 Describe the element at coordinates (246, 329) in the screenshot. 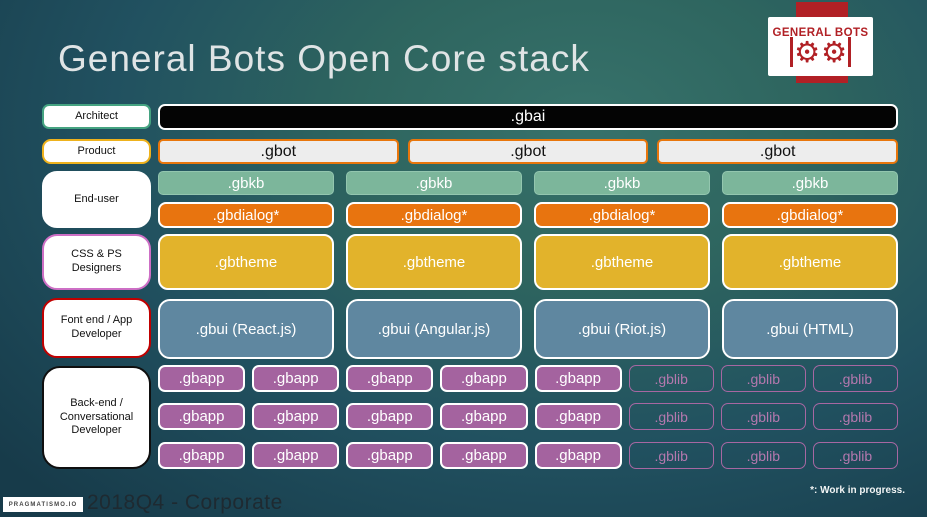

I see `stack-box-gbui-react: .gbui (React.js)` at that location.